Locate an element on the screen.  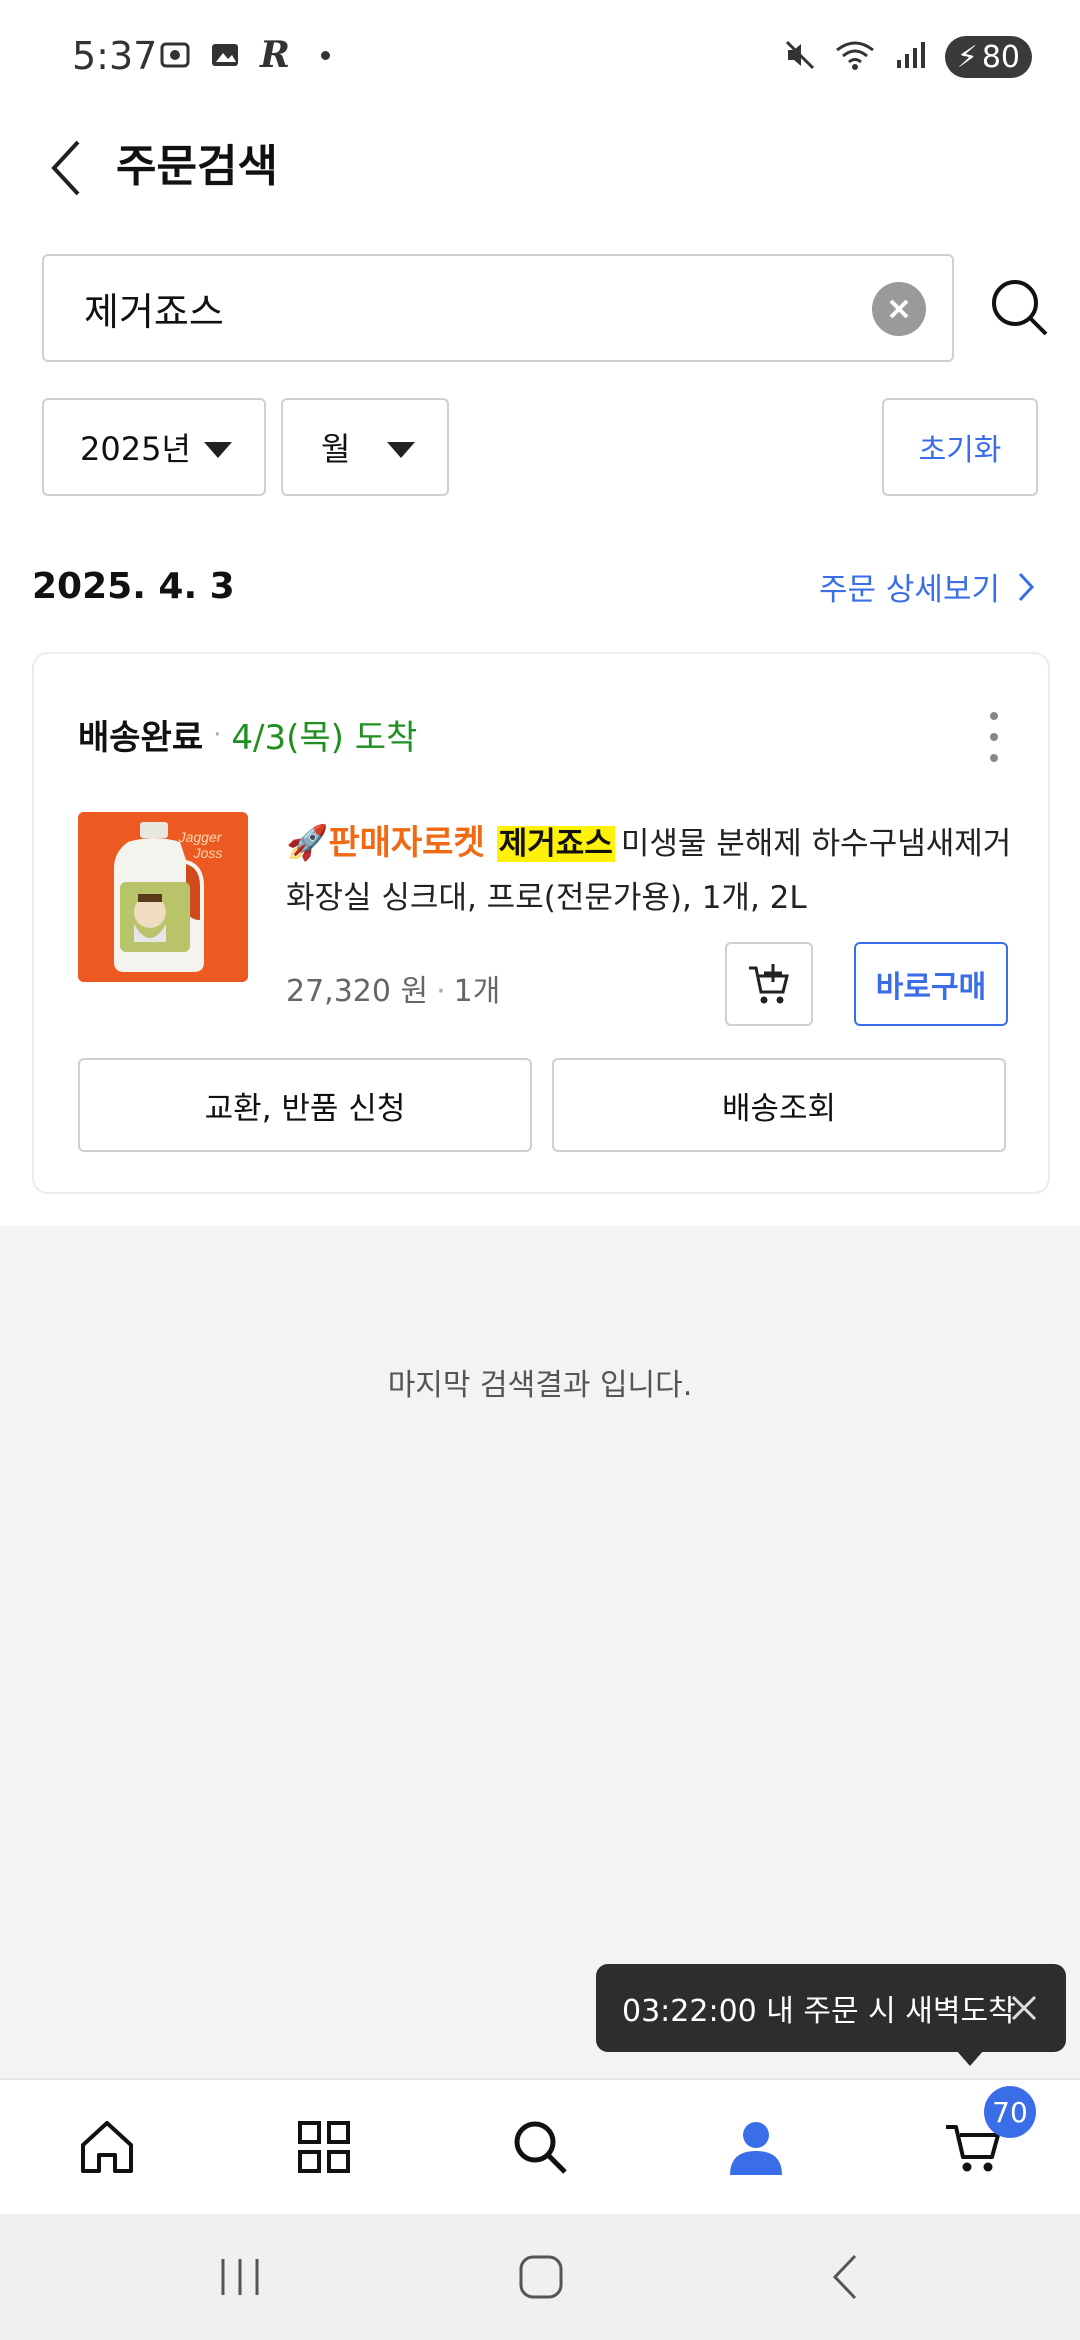
year-select-value: 2025년 is located at coordinates (135, 449).